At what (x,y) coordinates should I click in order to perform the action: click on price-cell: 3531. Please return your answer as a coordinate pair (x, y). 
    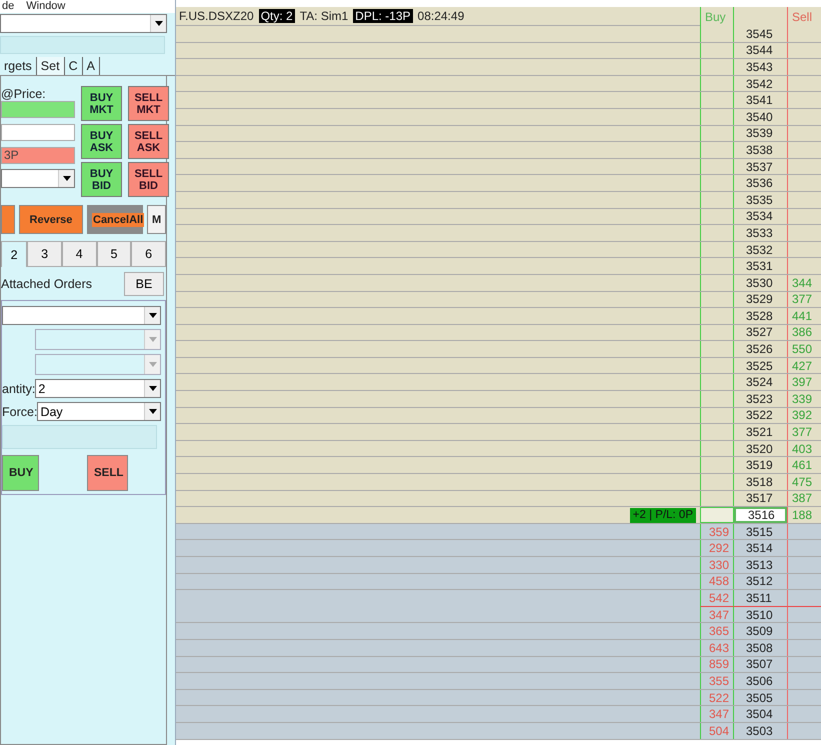
    Looking at the image, I should click on (760, 266).